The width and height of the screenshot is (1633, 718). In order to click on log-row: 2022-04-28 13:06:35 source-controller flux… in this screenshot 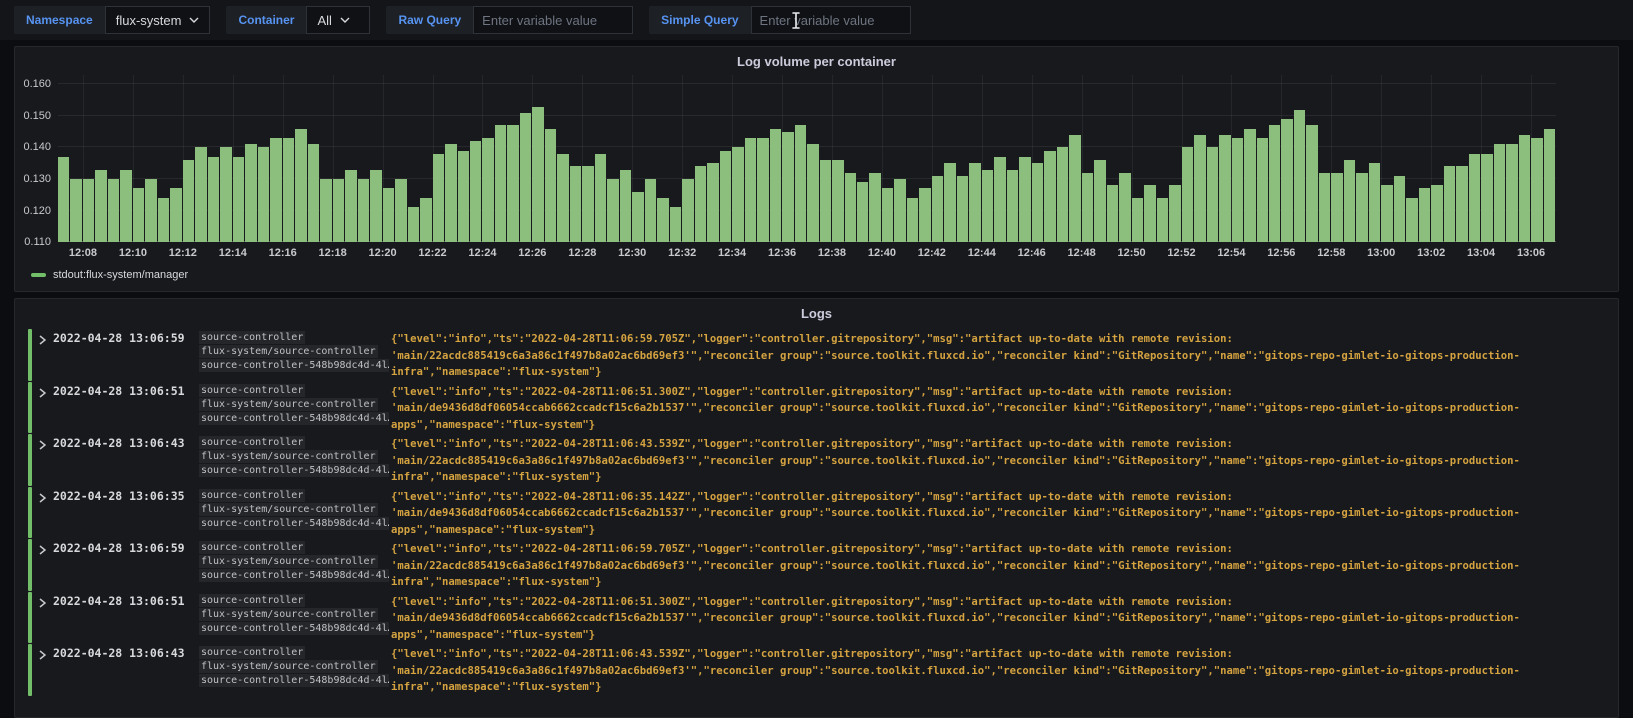, I will do `click(819, 512)`.